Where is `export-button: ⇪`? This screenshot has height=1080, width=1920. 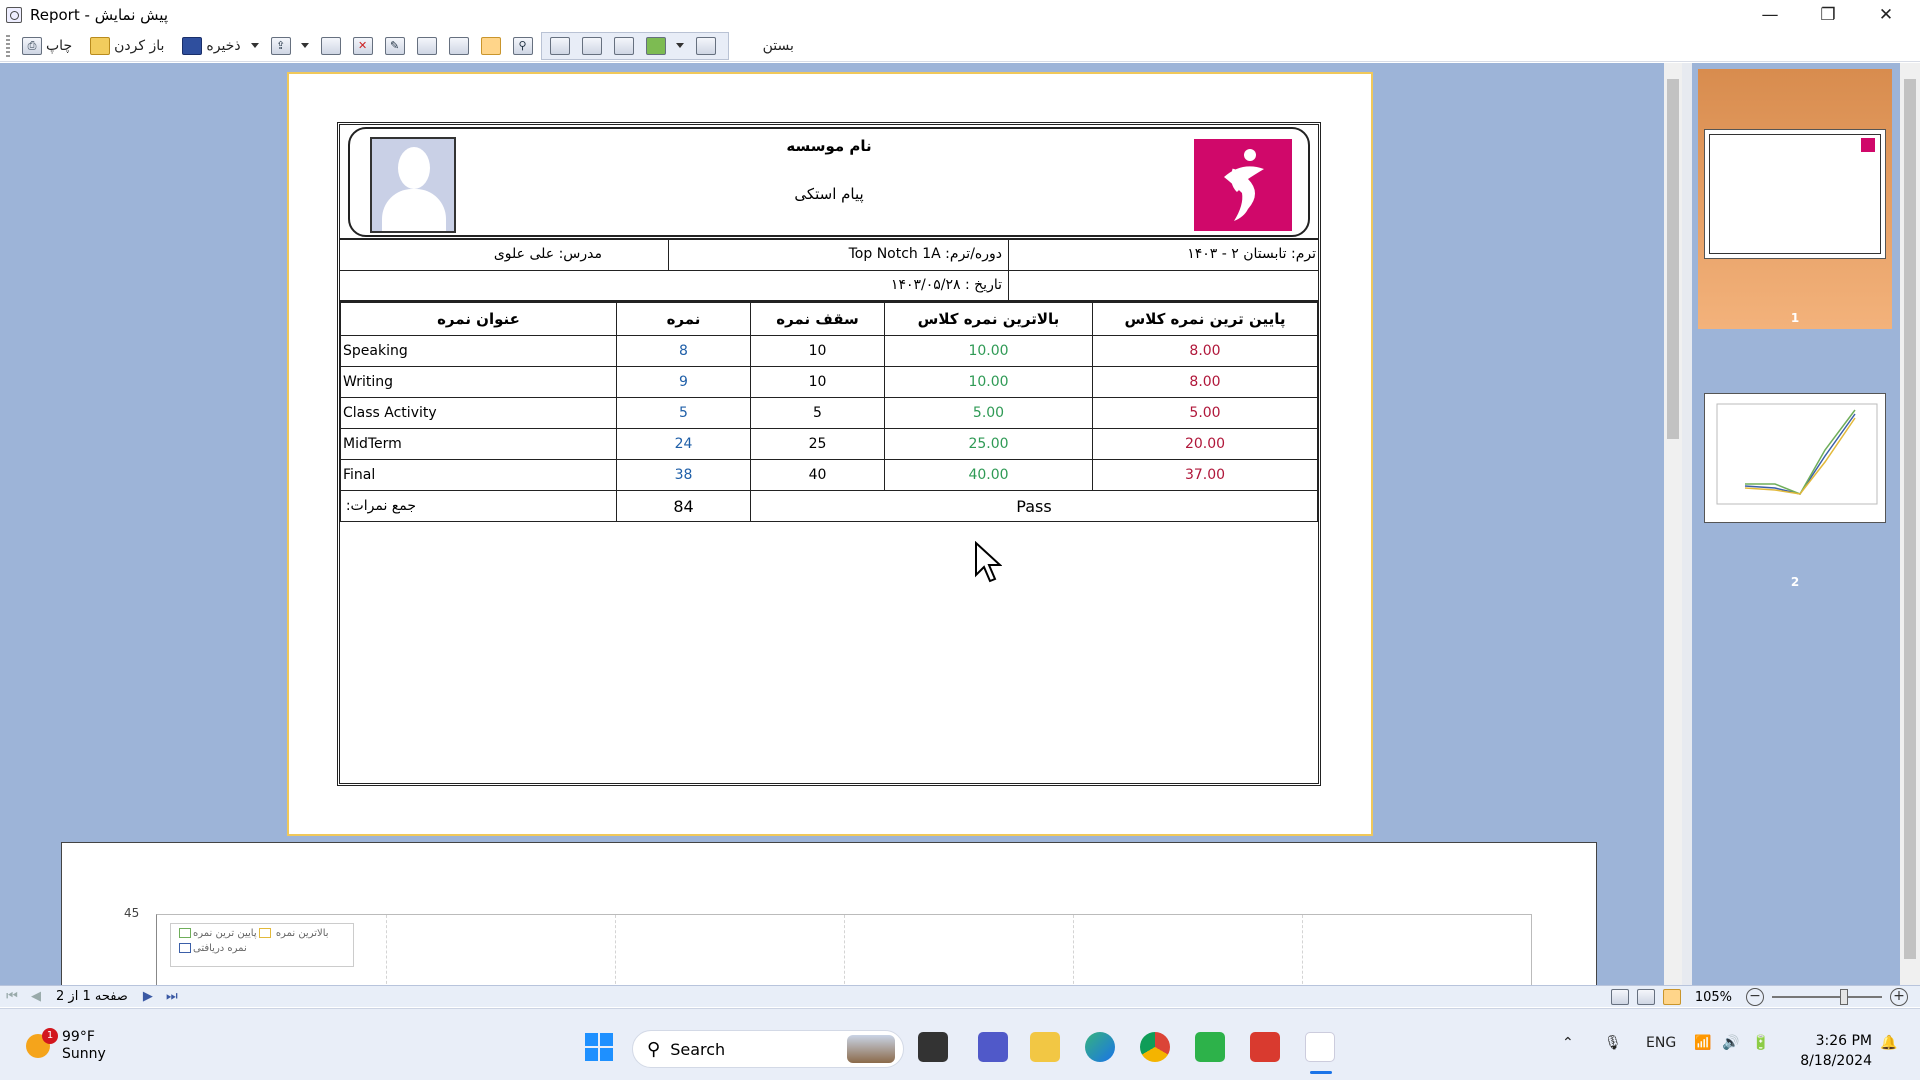
export-button: ⇪ is located at coordinates (281, 46).